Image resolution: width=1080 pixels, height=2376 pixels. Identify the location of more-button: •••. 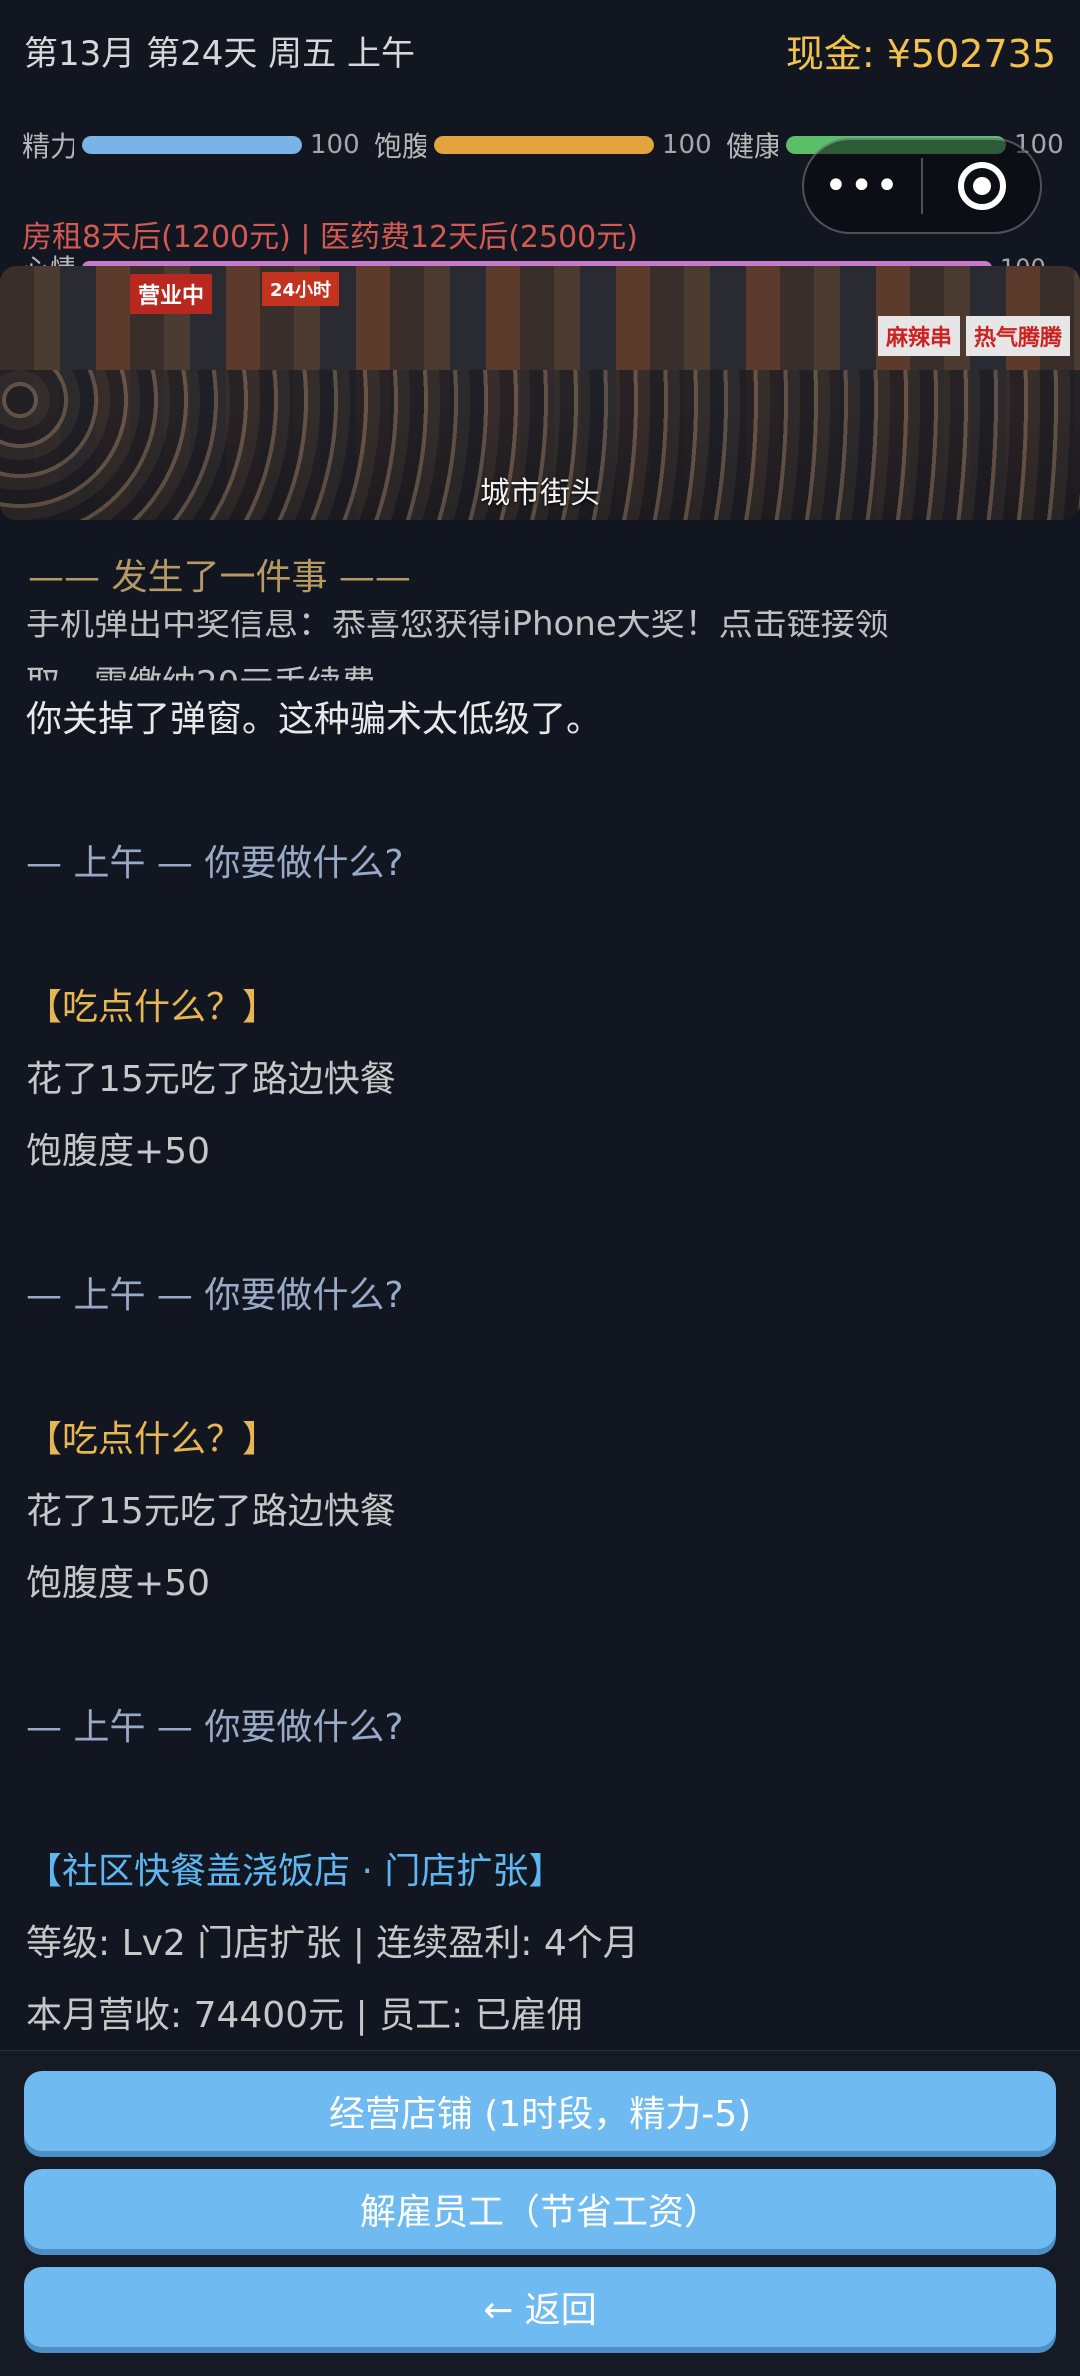
(862, 186).